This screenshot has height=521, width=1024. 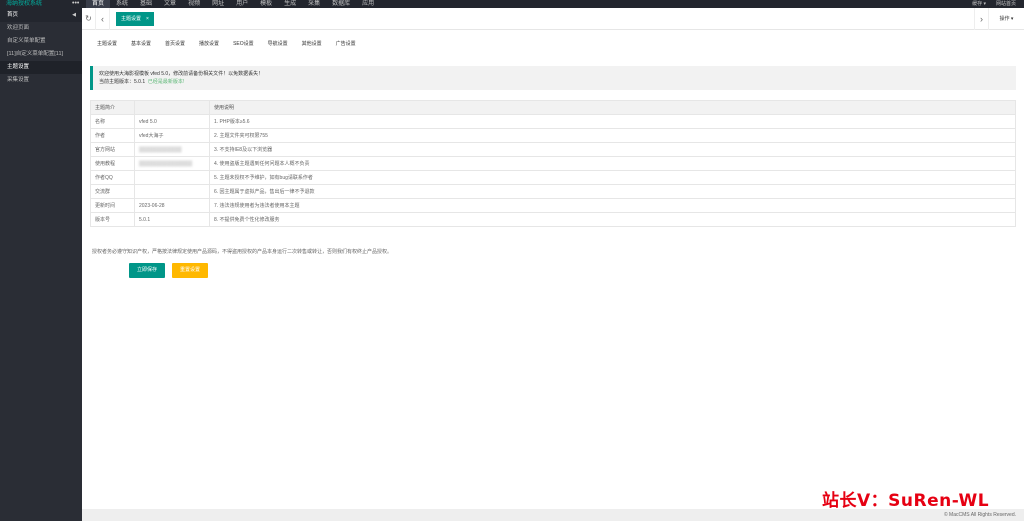 What do you see at coordinates (172, 163) in the screenshot?
I see `table-cell-value: ███████████████` at bounding box center [172, 163].